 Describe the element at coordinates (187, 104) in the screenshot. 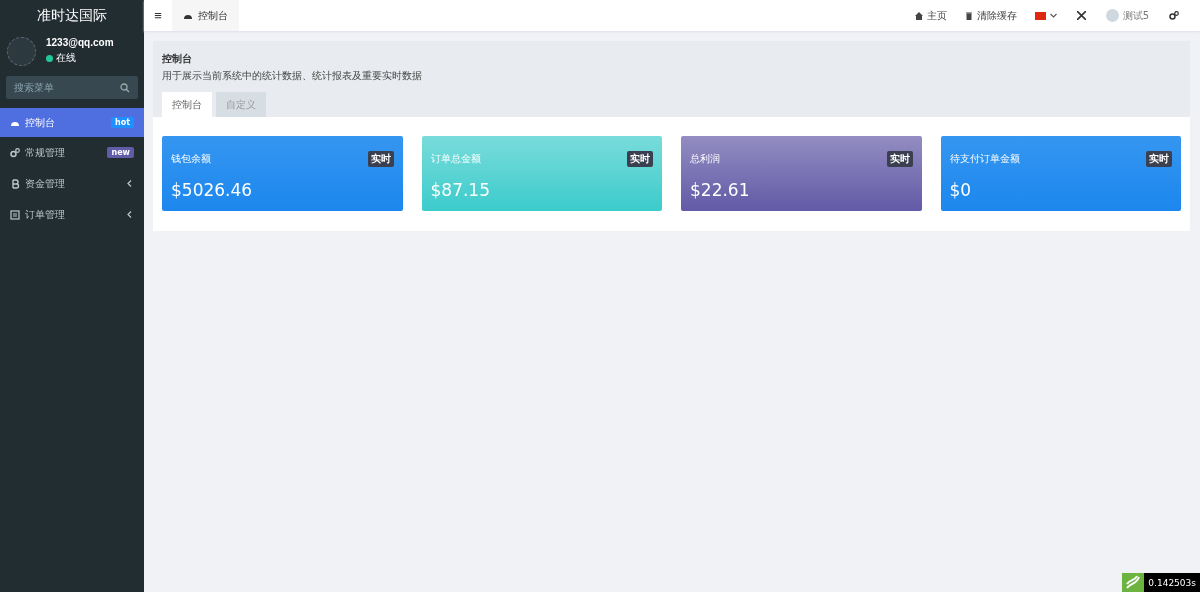

I see `tab: 控制台` at that location.